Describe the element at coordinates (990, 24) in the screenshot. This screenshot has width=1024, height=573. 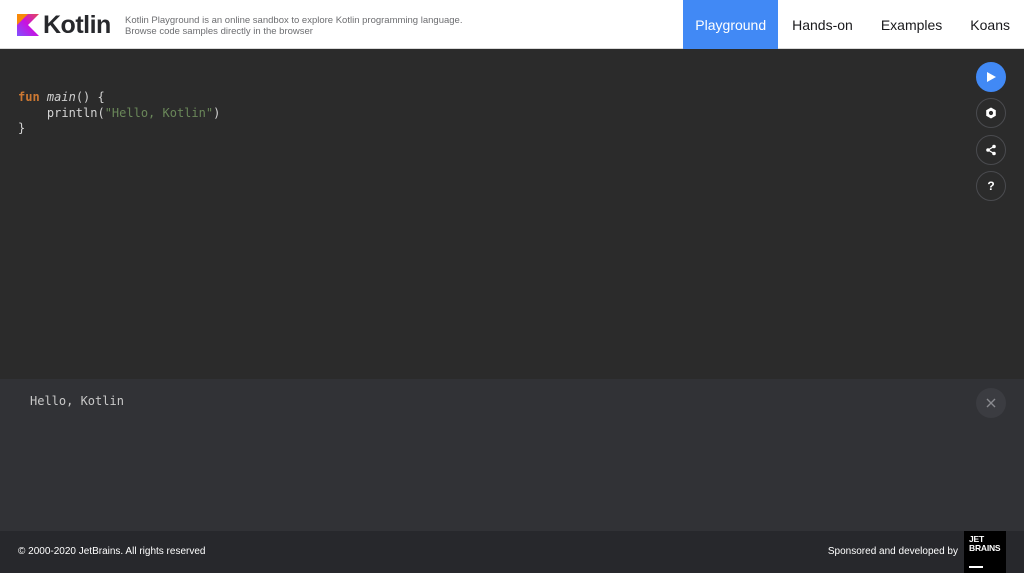
I see `nav-koans: Koans` at that location.